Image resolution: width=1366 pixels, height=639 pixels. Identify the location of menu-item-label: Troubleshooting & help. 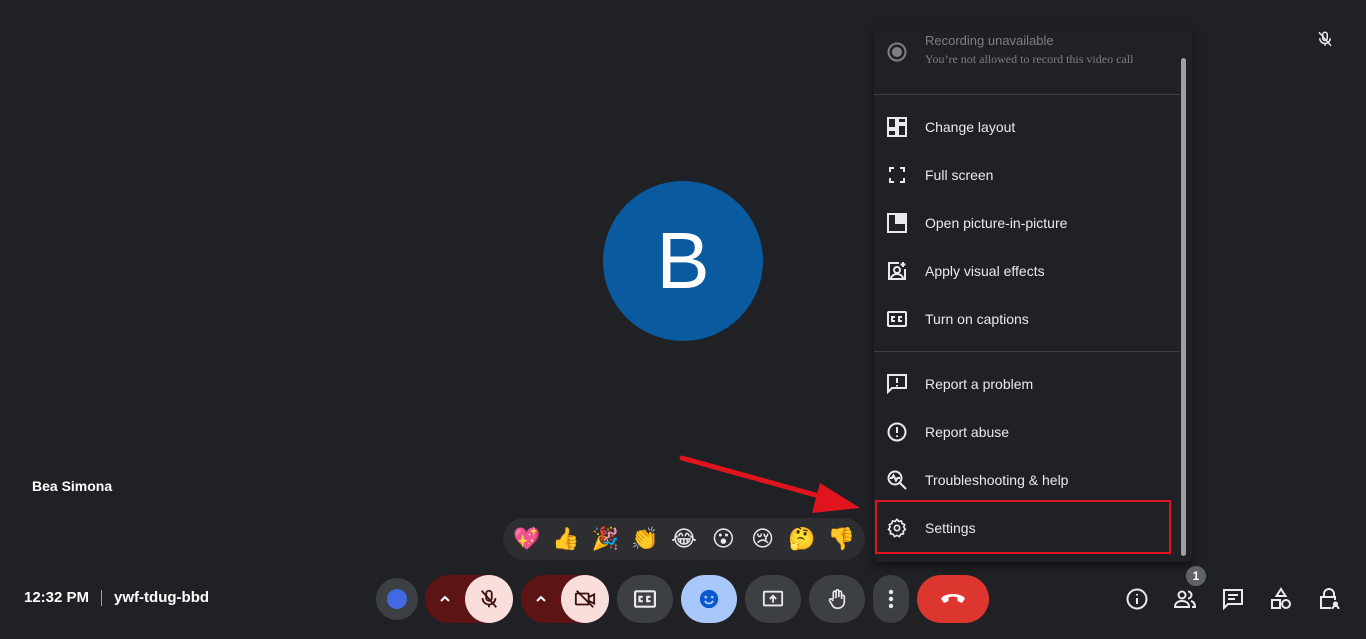
(997, 480).